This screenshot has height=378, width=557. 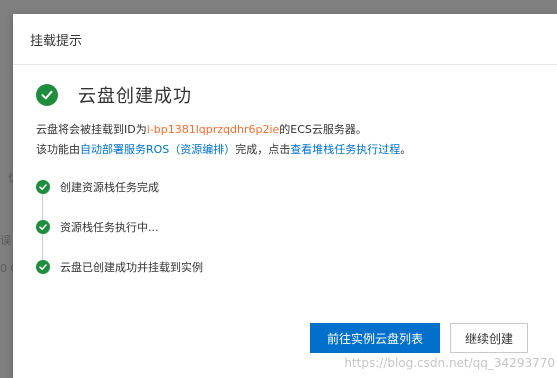 I want to click on dialog-title: 挂载提示, so click(x=56, y=41).